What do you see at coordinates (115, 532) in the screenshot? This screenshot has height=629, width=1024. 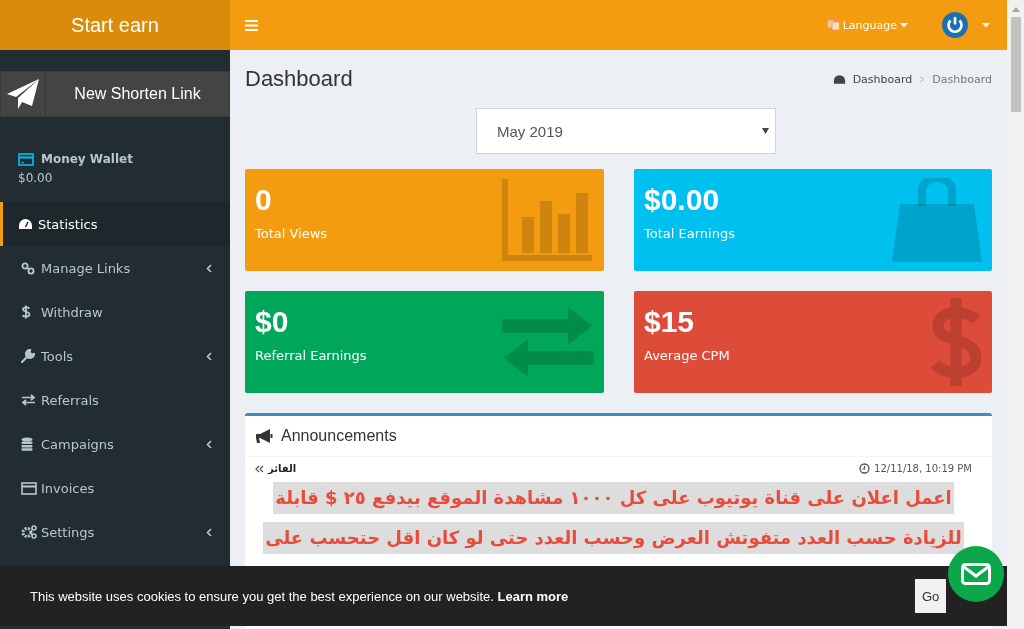 I see `sidebar-item: Settings` at bounding box center [115, 532].